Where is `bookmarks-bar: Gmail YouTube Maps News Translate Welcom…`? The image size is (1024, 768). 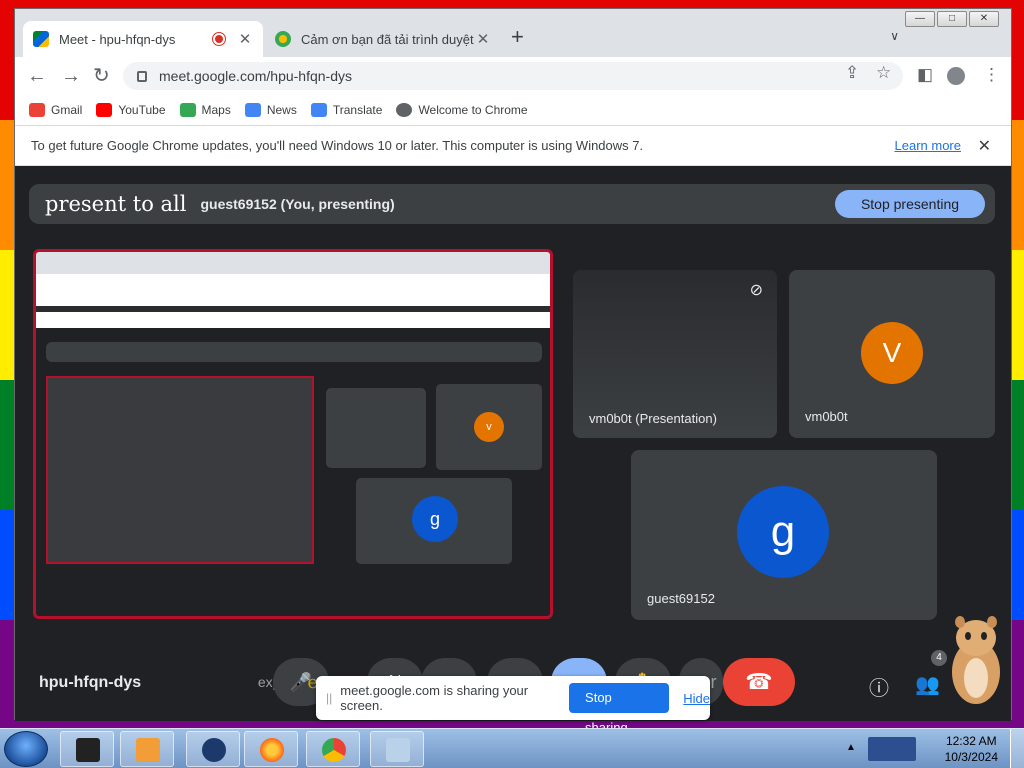 bookmarks-bar: Gmail YouTube Maps News Translate Welcom… is located at coordinates (513, 110).